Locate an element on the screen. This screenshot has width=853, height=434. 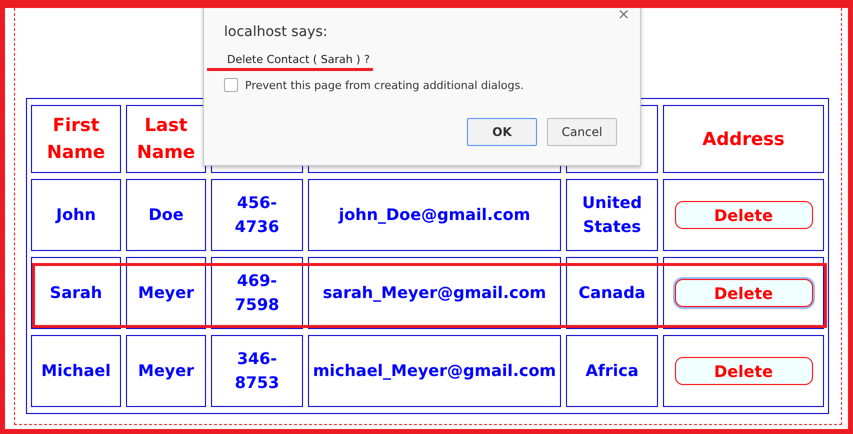
header-cell: Address is located at coordinates (743, 139).